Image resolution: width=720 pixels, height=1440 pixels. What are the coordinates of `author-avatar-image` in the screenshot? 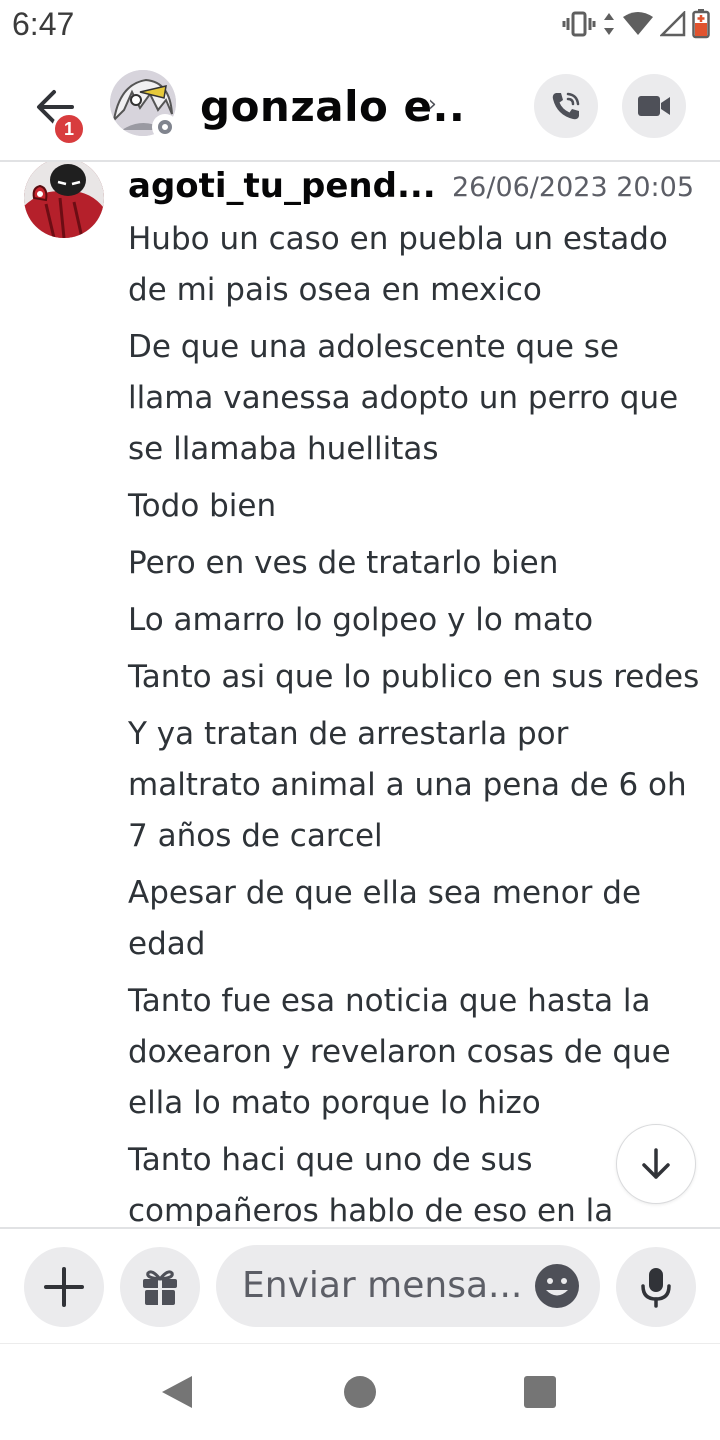 It's located at (64, 200).